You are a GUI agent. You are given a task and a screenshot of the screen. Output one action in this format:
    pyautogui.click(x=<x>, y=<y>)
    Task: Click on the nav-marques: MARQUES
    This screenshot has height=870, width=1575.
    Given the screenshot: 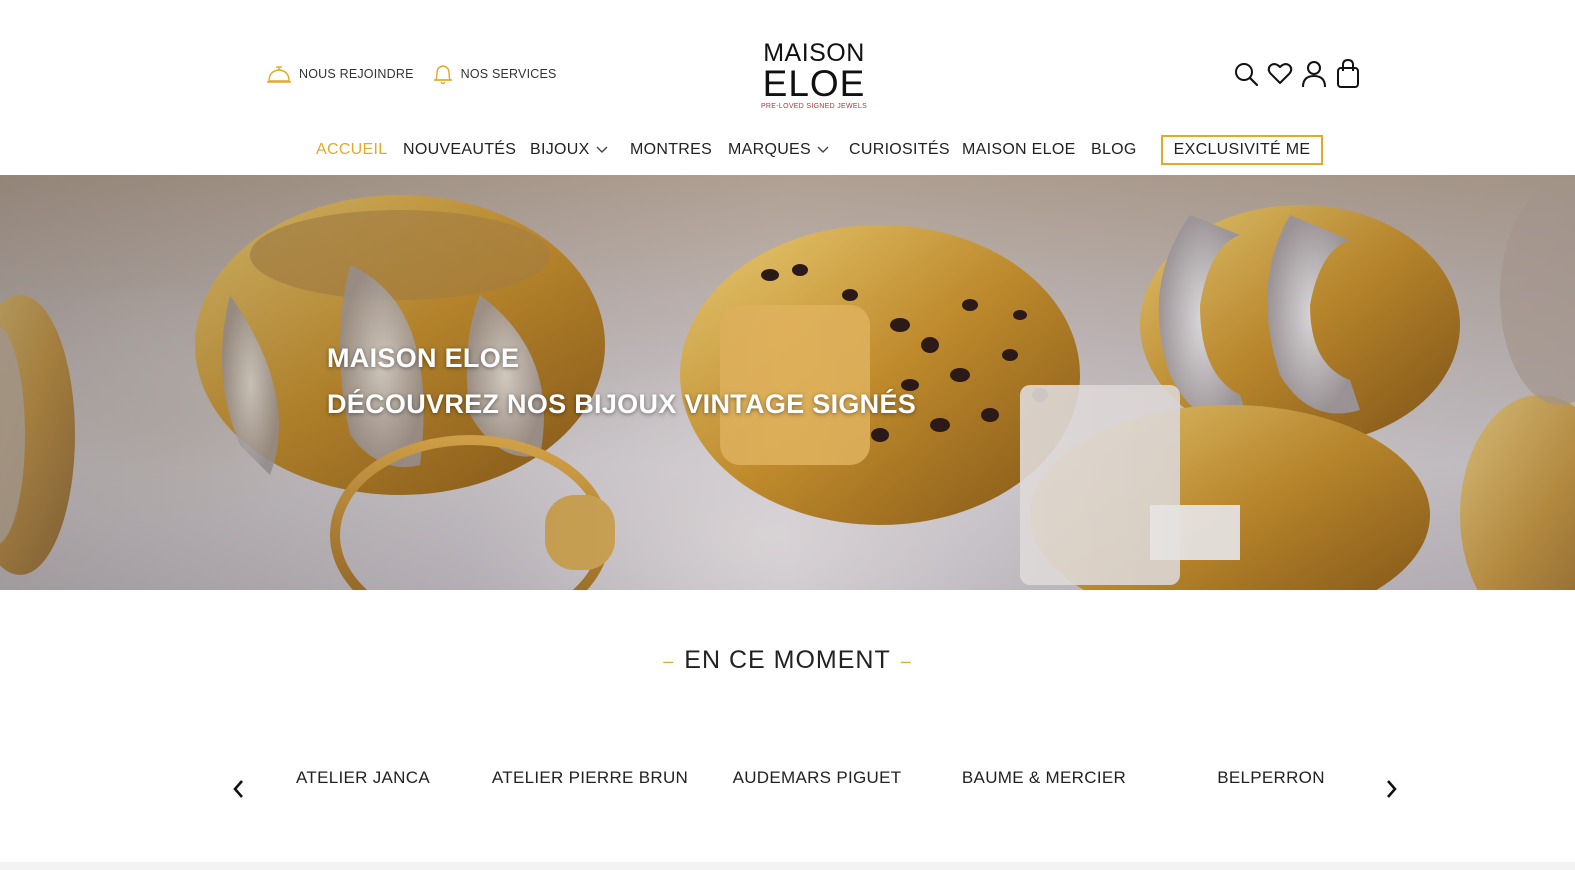 What is the action you would take?
    pyautogui.click(x=778, y=150)
    